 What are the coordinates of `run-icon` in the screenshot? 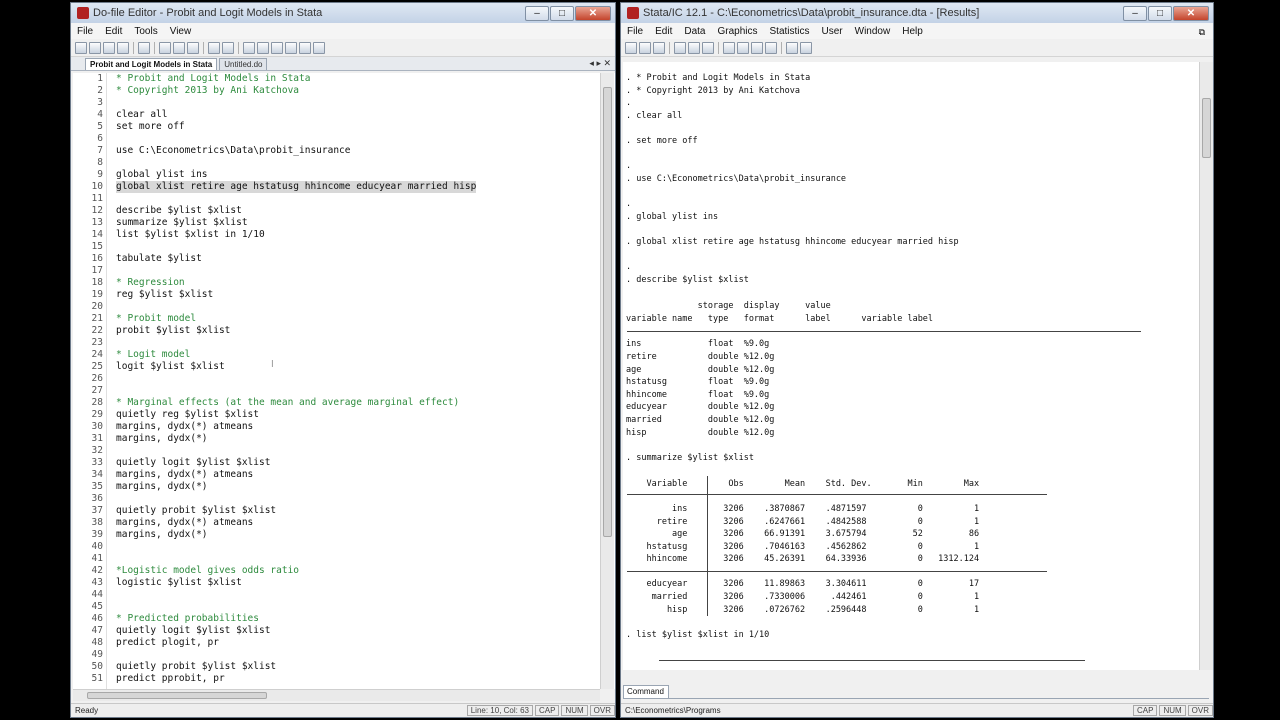 It's located at (305, 47).